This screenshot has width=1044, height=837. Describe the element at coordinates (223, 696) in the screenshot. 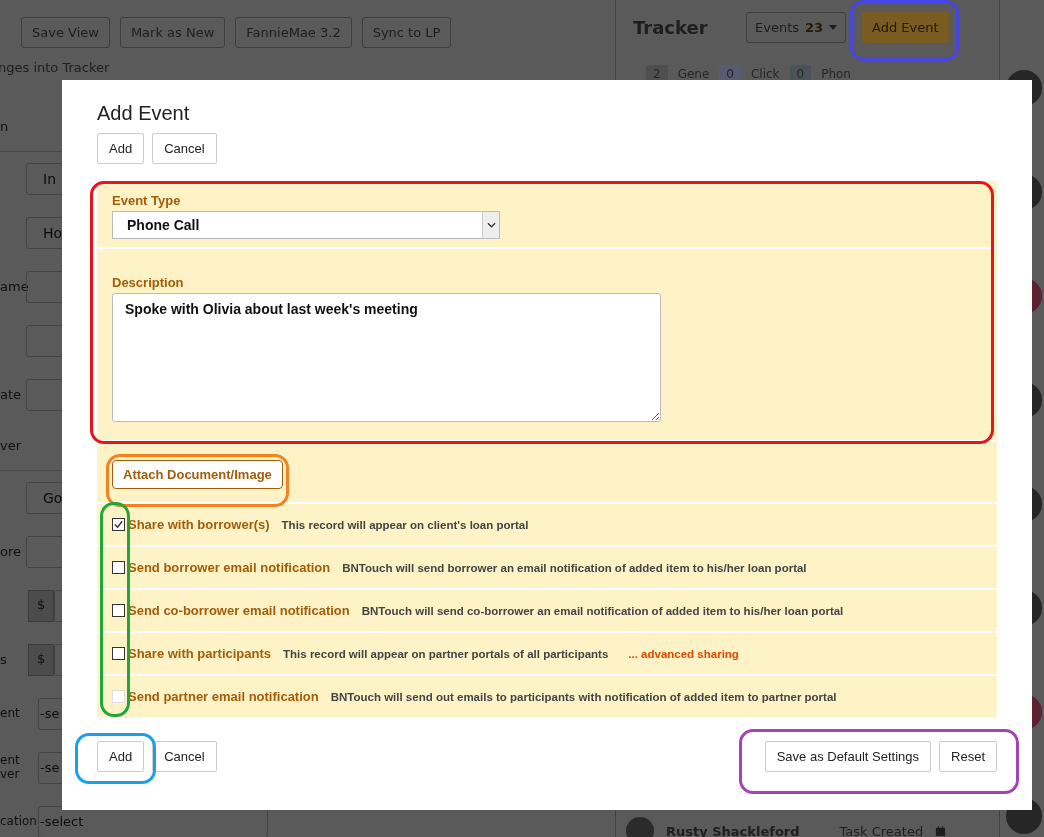

I see `option-label: Send partner email notification` at that location.